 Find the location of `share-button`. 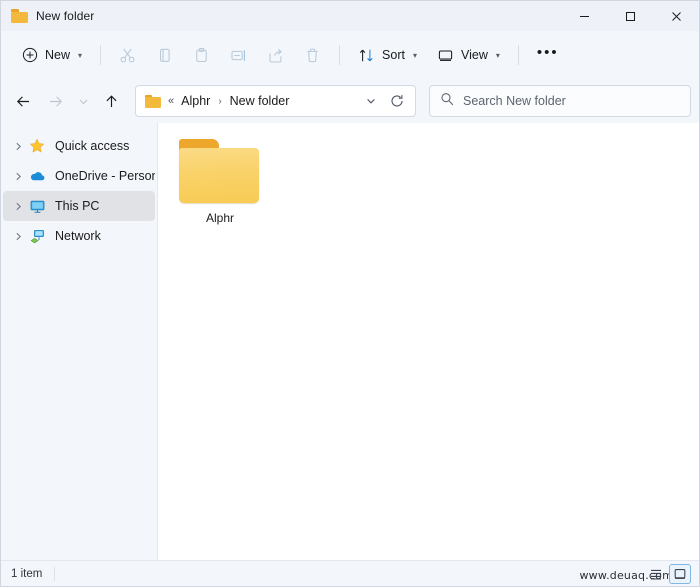

share-button is located at coordinates (275, 55).